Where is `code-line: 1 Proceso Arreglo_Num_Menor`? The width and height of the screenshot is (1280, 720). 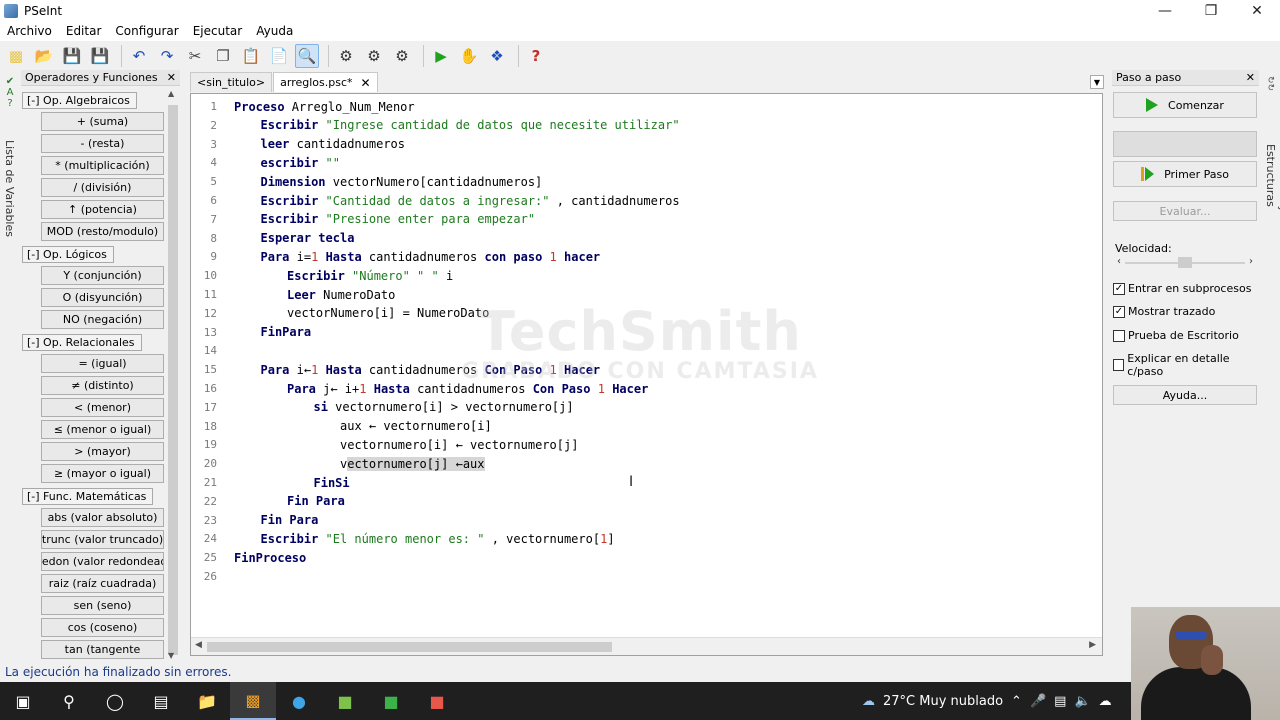
code-line: 1 Proceso Arreglo_Num_Menor is located at coordinates (302, 106).